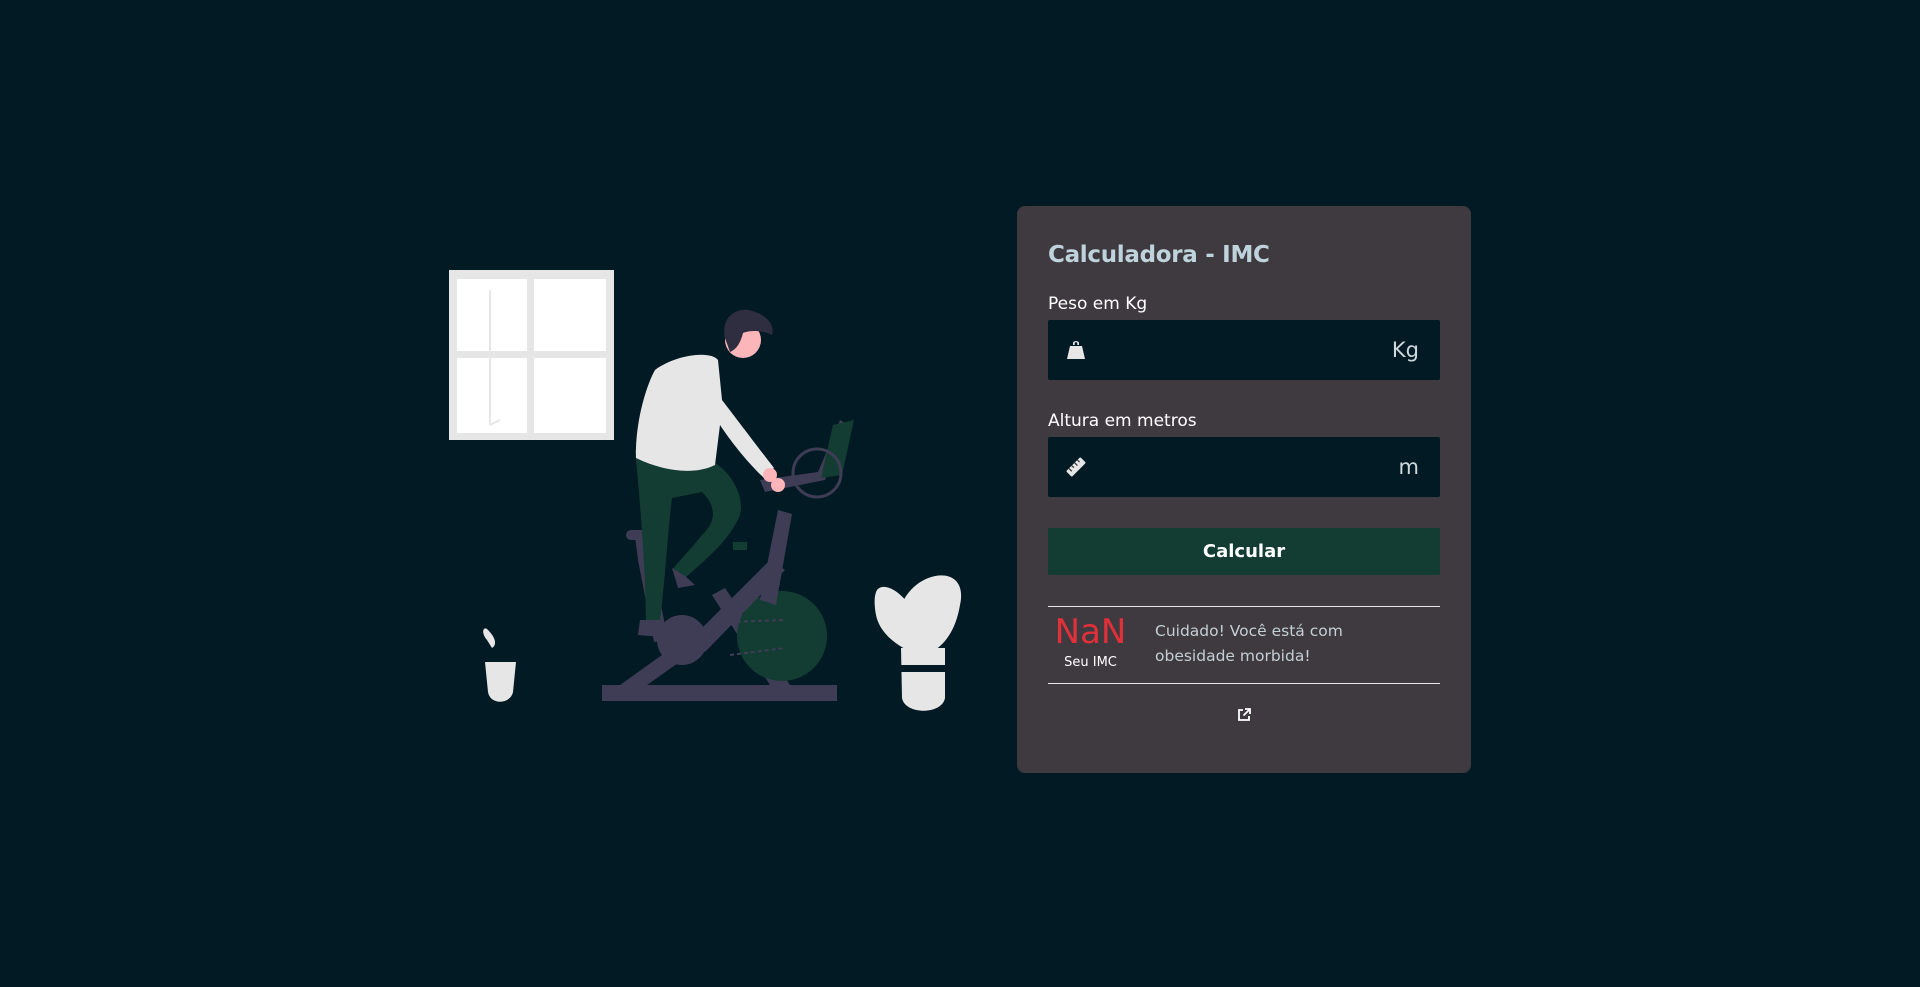  What do you see at coordinates (1076, 467) in the screenshot?
I see `ruler-icon` at bounding box center [1076, 467].